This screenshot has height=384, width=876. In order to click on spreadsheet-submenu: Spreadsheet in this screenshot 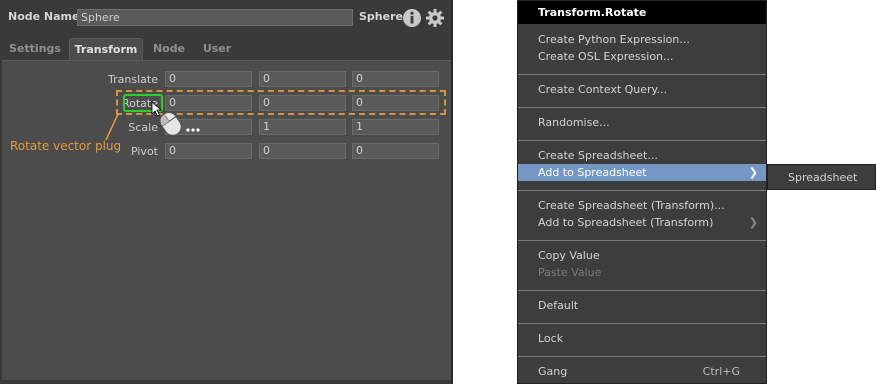, I will do `click(821, 177)`.